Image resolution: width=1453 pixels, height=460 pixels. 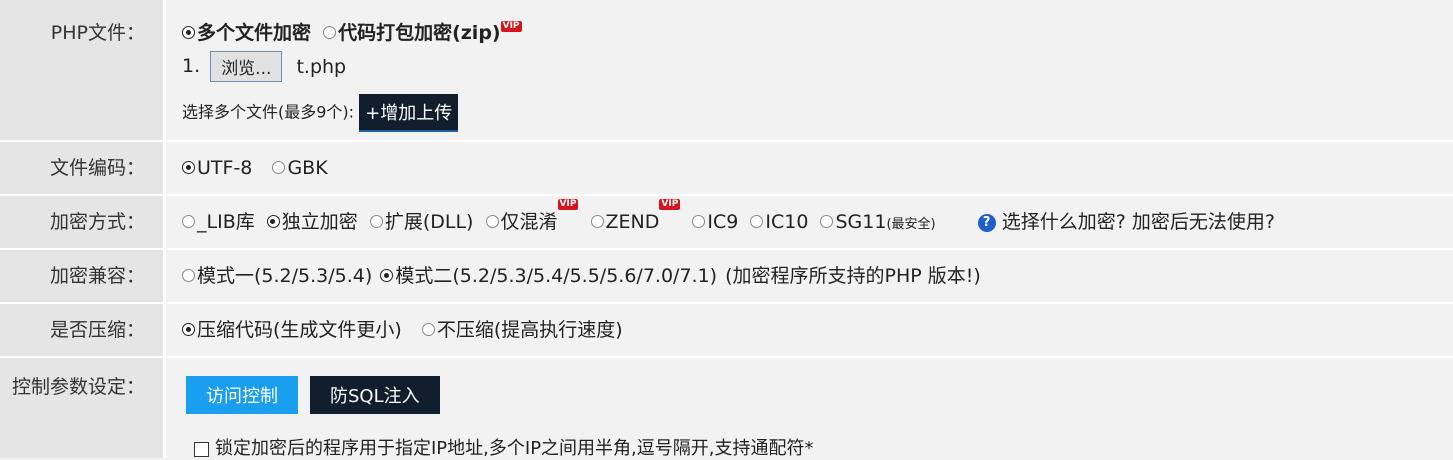 I want to click on ip-lock-checkbox, so click(x=201, y=449).